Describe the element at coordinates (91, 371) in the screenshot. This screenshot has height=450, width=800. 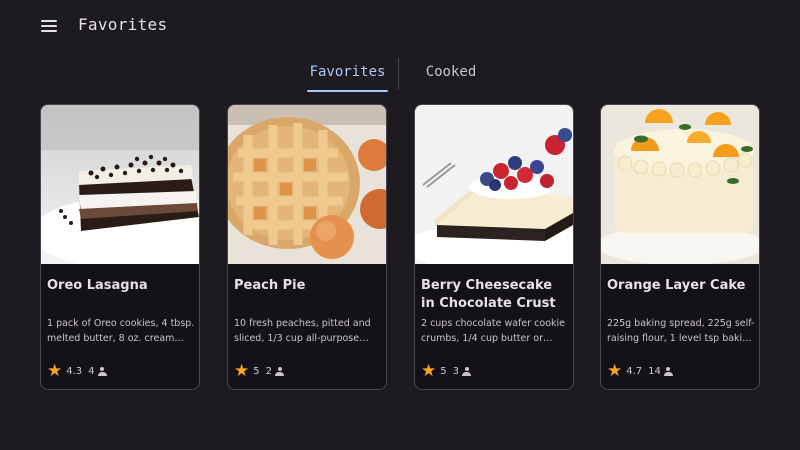
I see `cooked-count: 4` at that location.